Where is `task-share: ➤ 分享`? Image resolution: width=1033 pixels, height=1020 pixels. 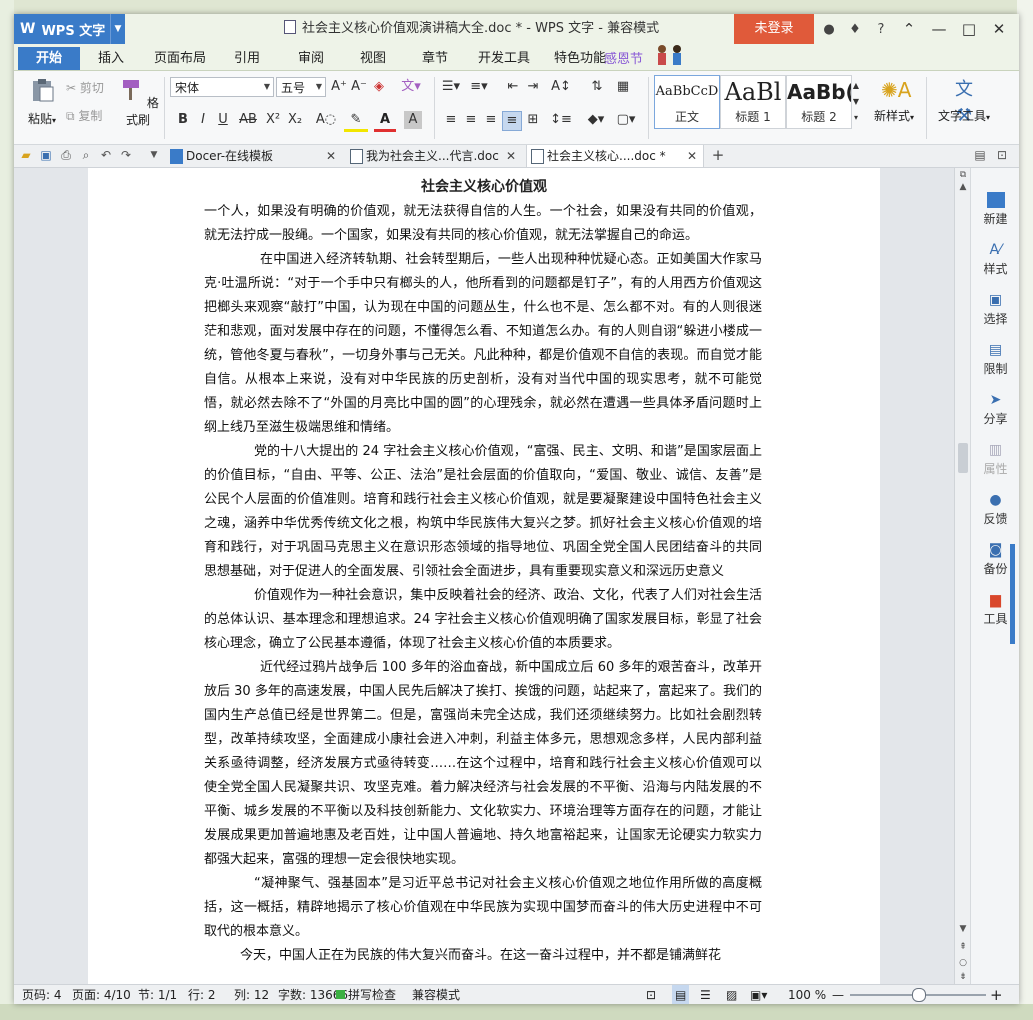
task-share: ➤ 分享 is located at coordinates (995, 409).